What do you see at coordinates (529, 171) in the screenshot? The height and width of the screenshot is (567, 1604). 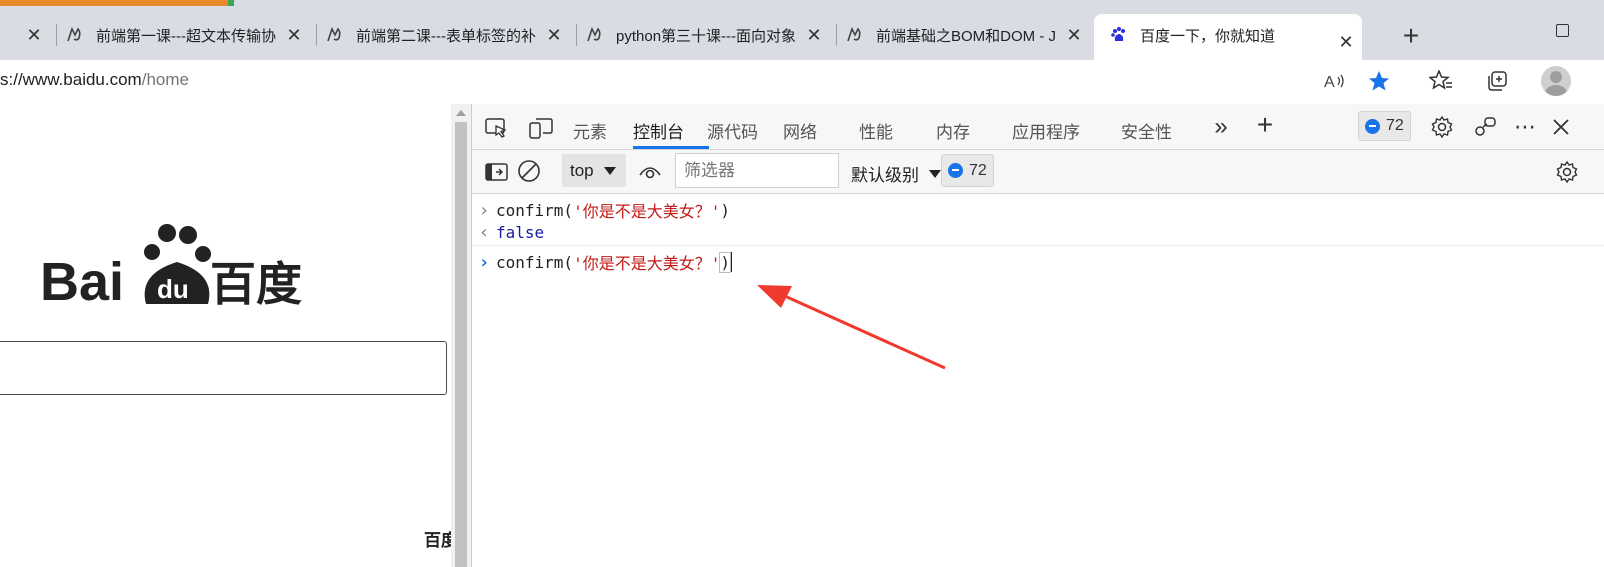 I see `clear-console-icon` at bounding box center [529, 171].